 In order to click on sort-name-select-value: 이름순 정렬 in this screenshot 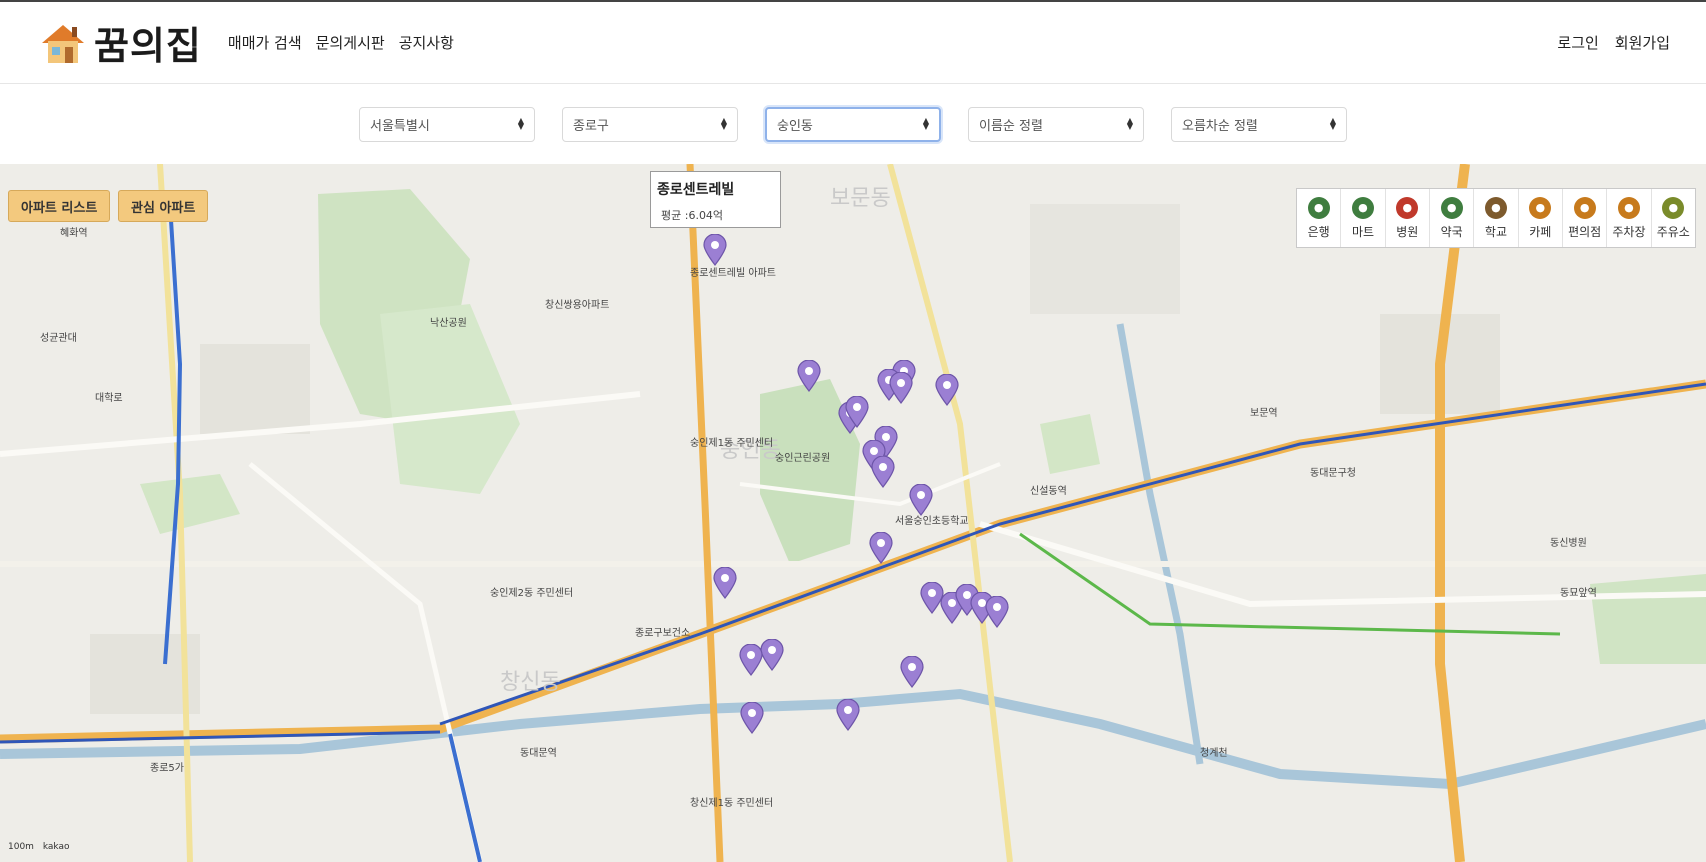, I will do `click(1011, 126)`.